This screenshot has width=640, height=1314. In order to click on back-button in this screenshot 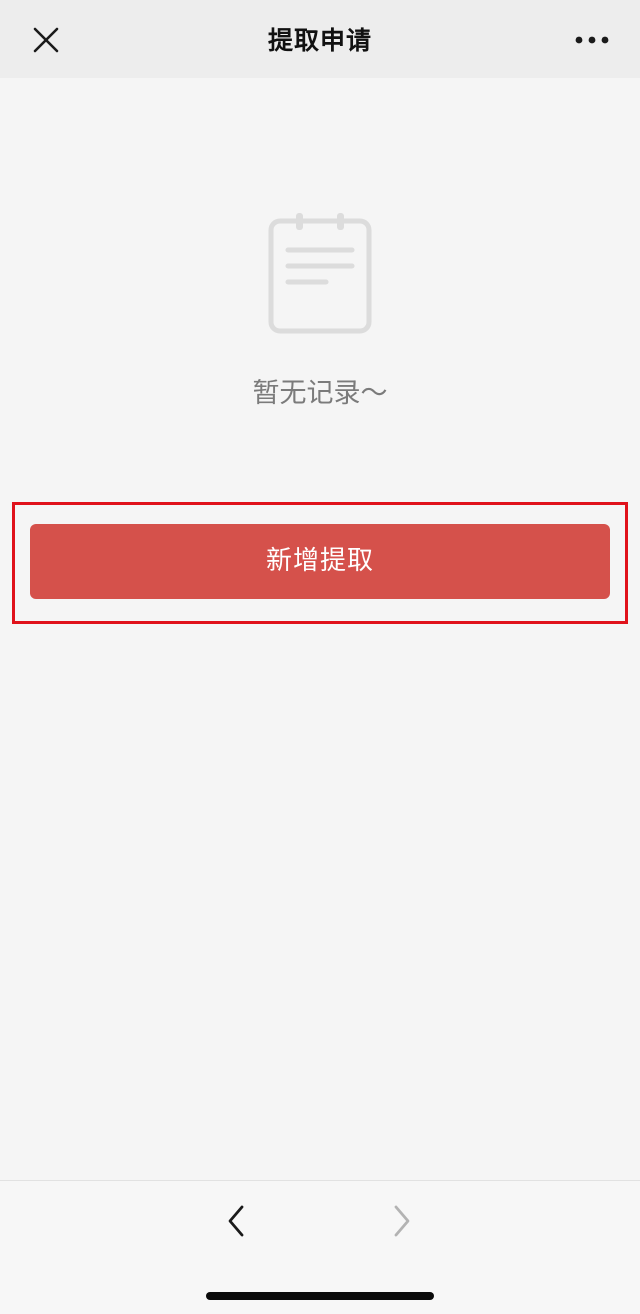, I will do `click(236, 1221)`.